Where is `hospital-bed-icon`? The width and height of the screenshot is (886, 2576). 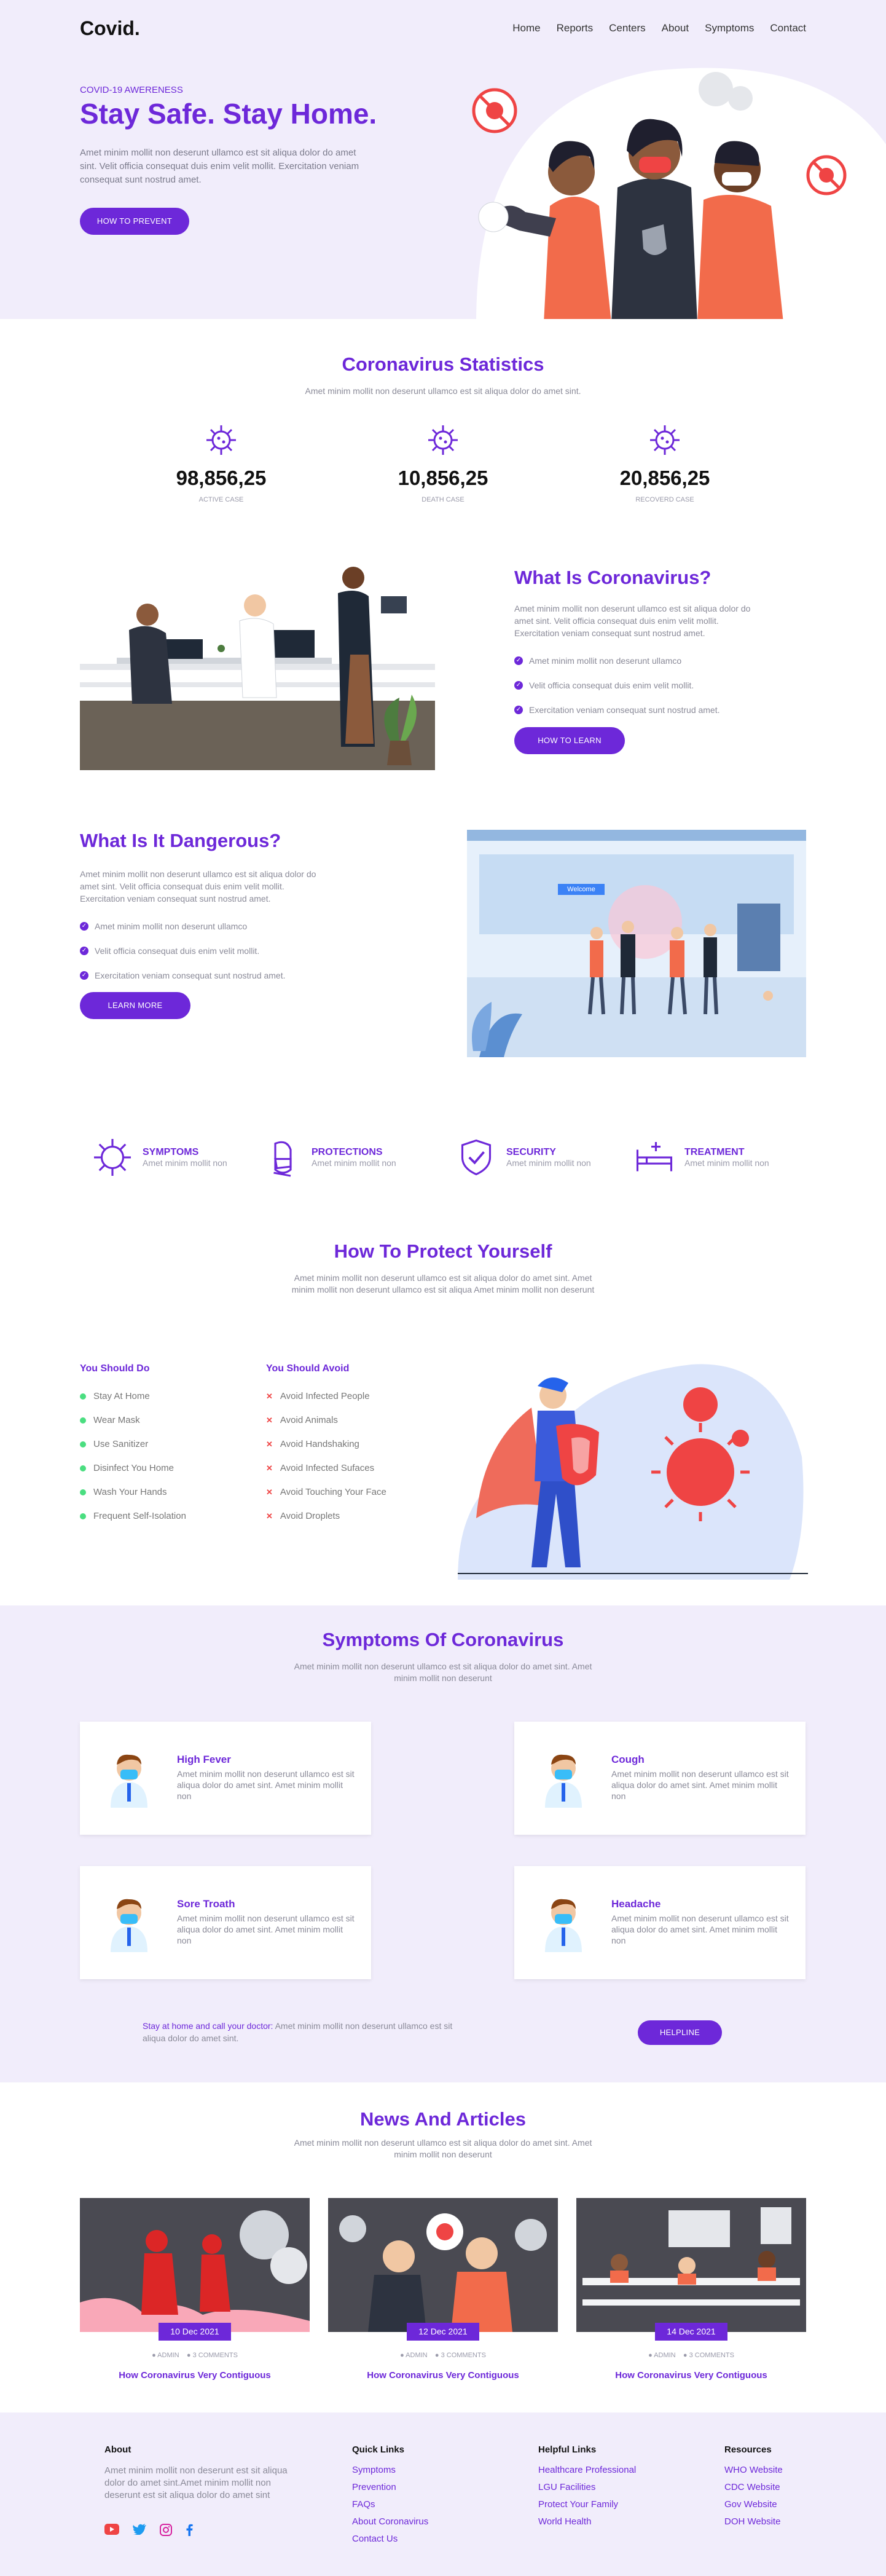
hospital-bed-icon is located at coordinates (654, 1157).